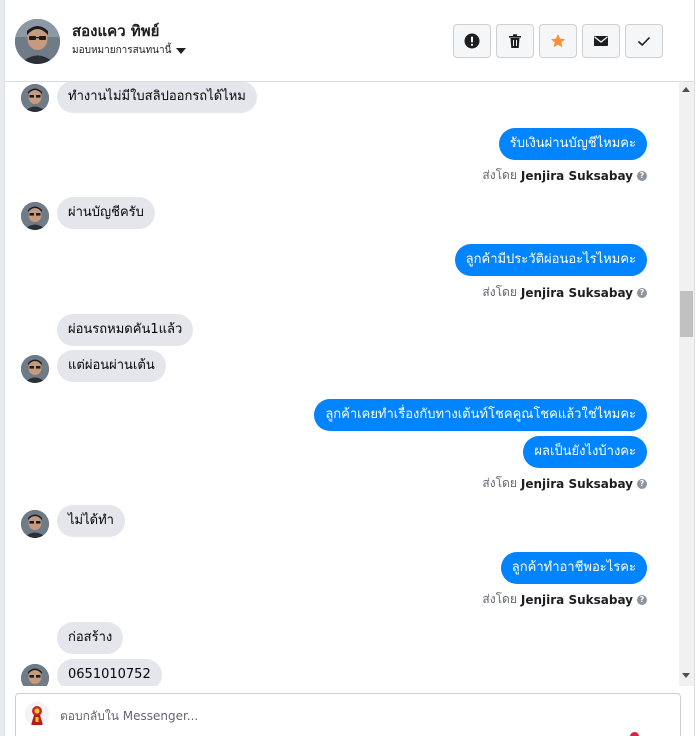  I want to click on message-outgoing: ลูกค้ามีประวัติผ่อนอะไรไหมคะ, so click(550, 260).